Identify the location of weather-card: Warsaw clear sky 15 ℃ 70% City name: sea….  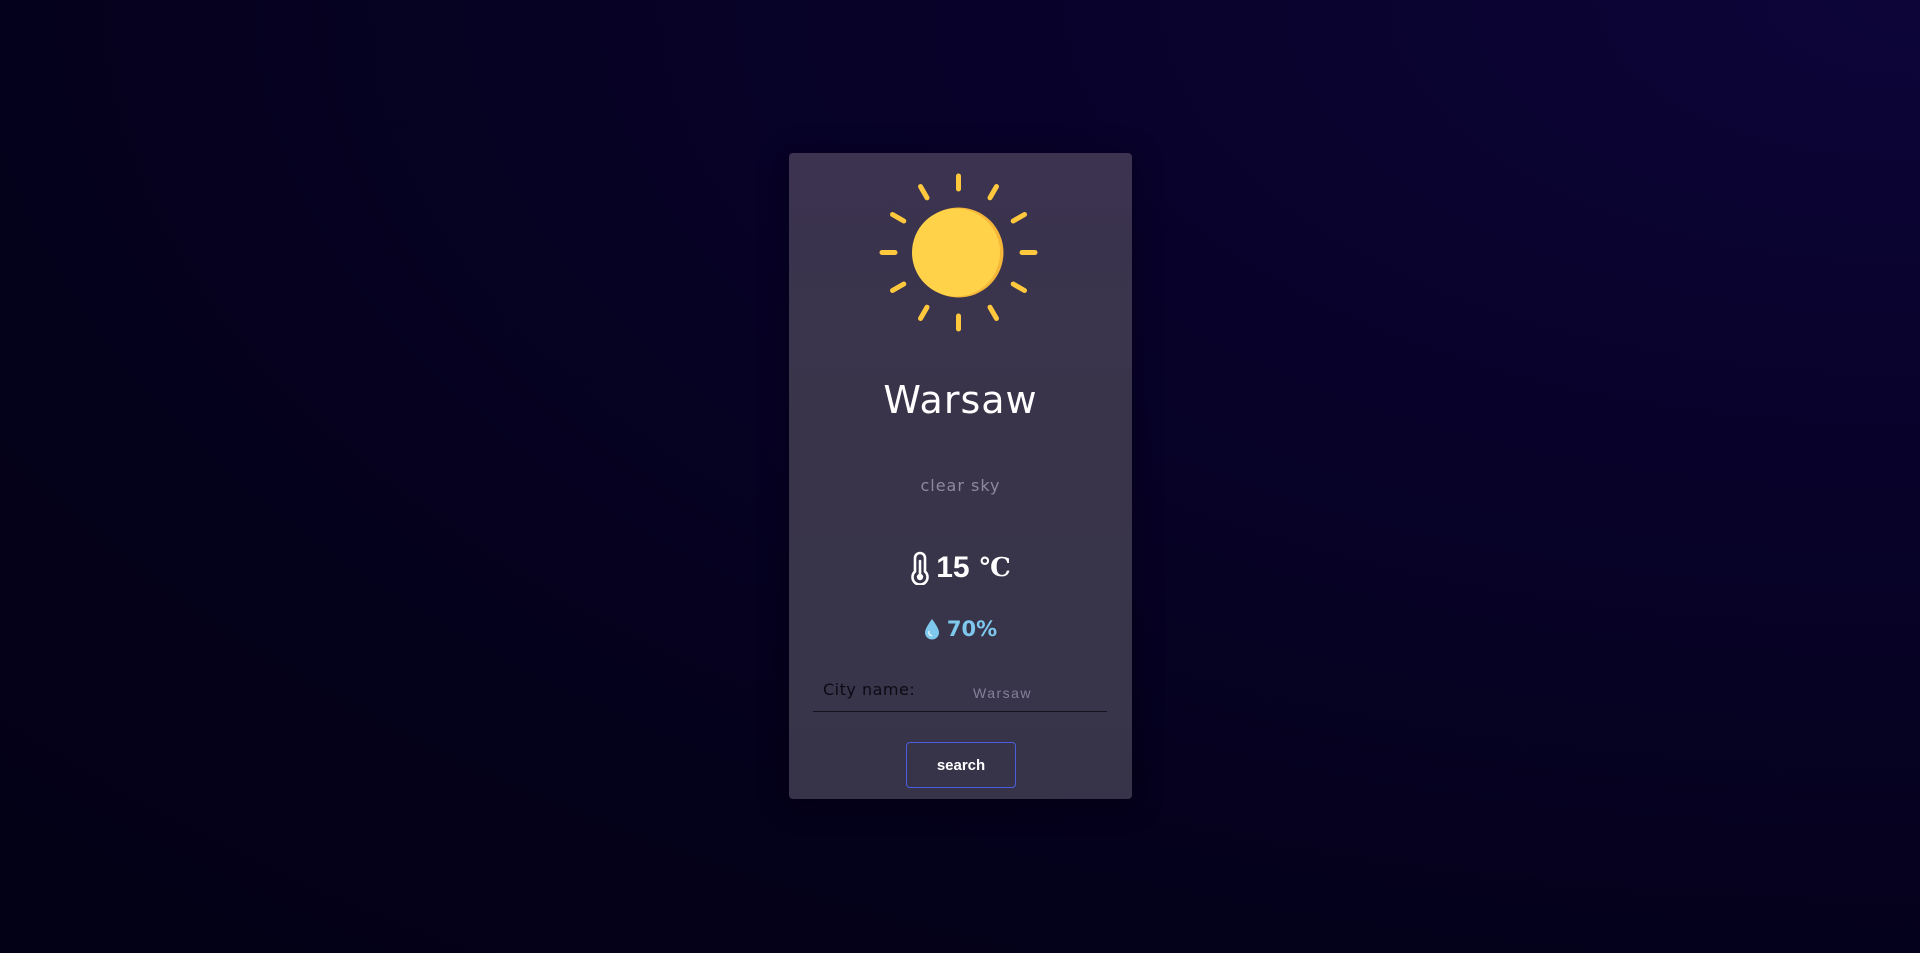
(960, 476).